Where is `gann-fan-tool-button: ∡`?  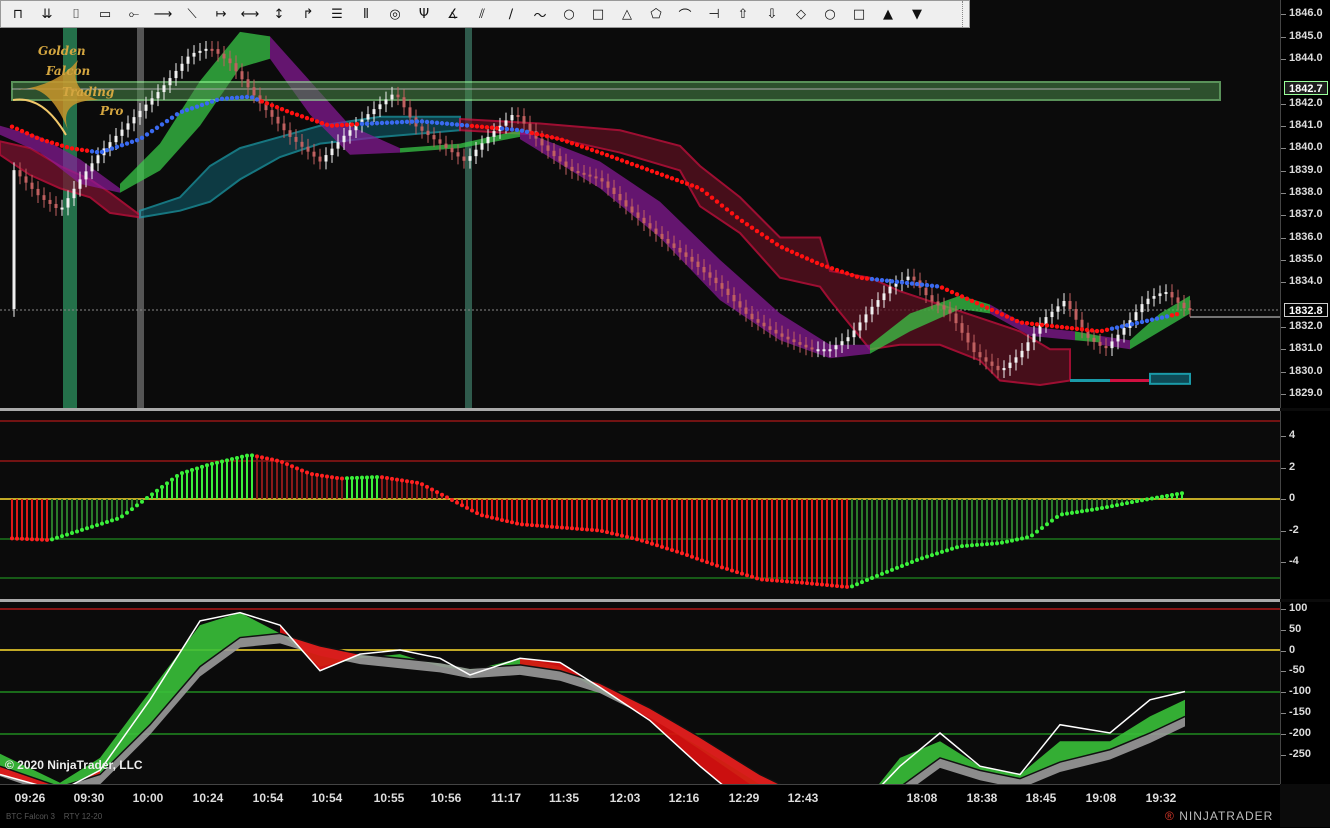 gann-fan-tool-button: ∡ is located at coordinates (453, 14).